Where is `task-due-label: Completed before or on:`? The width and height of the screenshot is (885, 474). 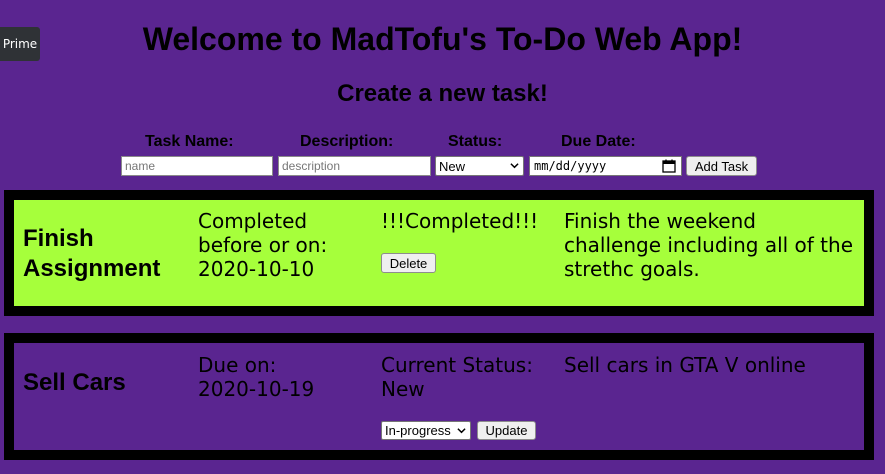 task-due-label: Completed before or on: is located at coordinates (263, 233).